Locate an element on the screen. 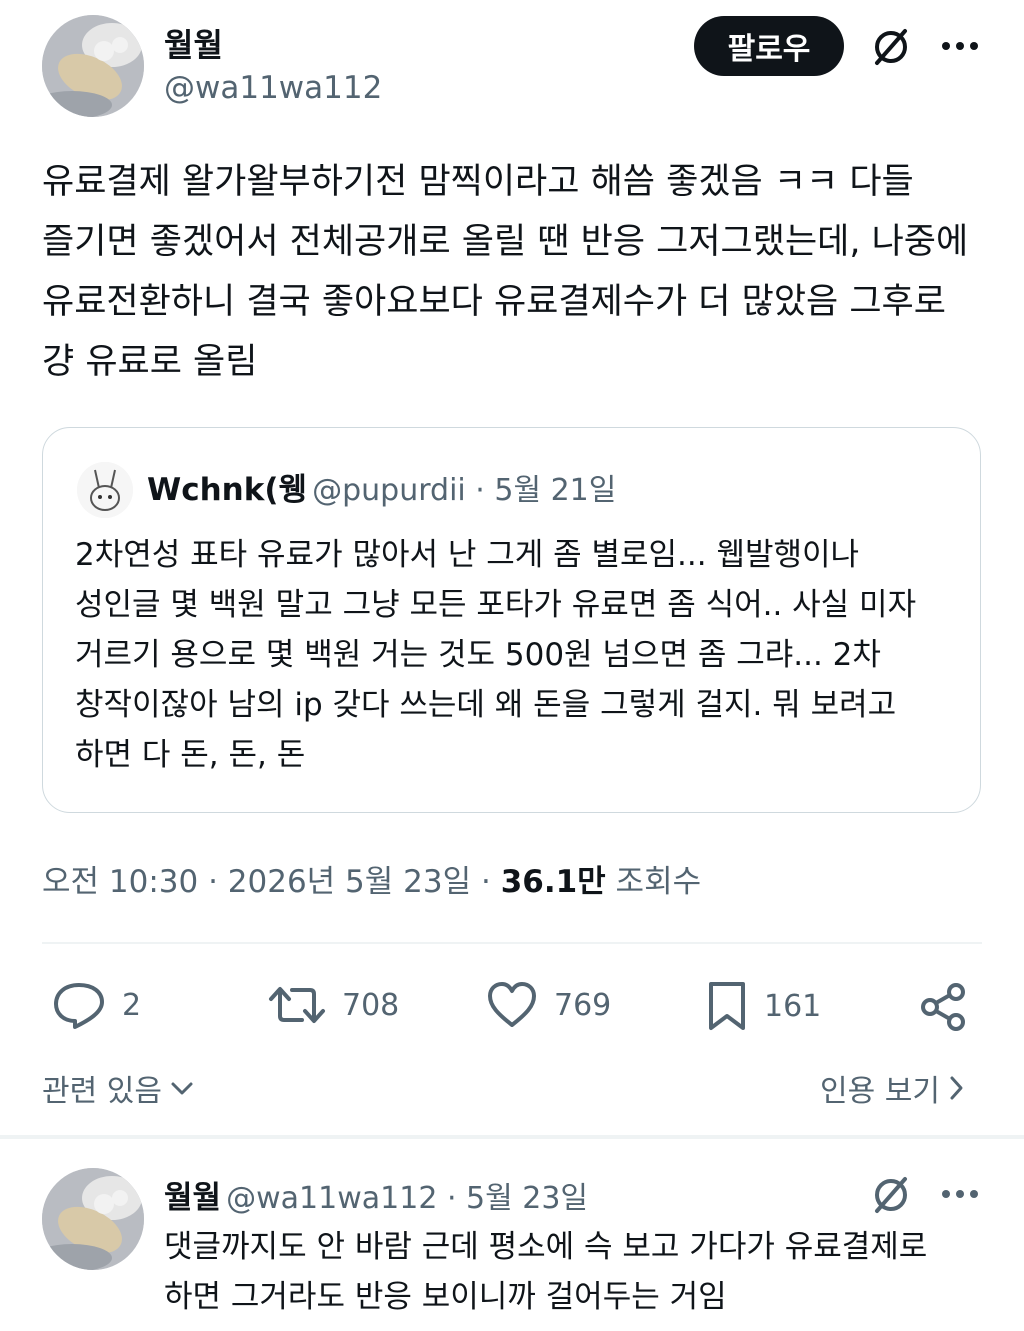  timestamp: 오전 10:30 · 2026년 5월 23일 · is located at coordinates (271, 882).